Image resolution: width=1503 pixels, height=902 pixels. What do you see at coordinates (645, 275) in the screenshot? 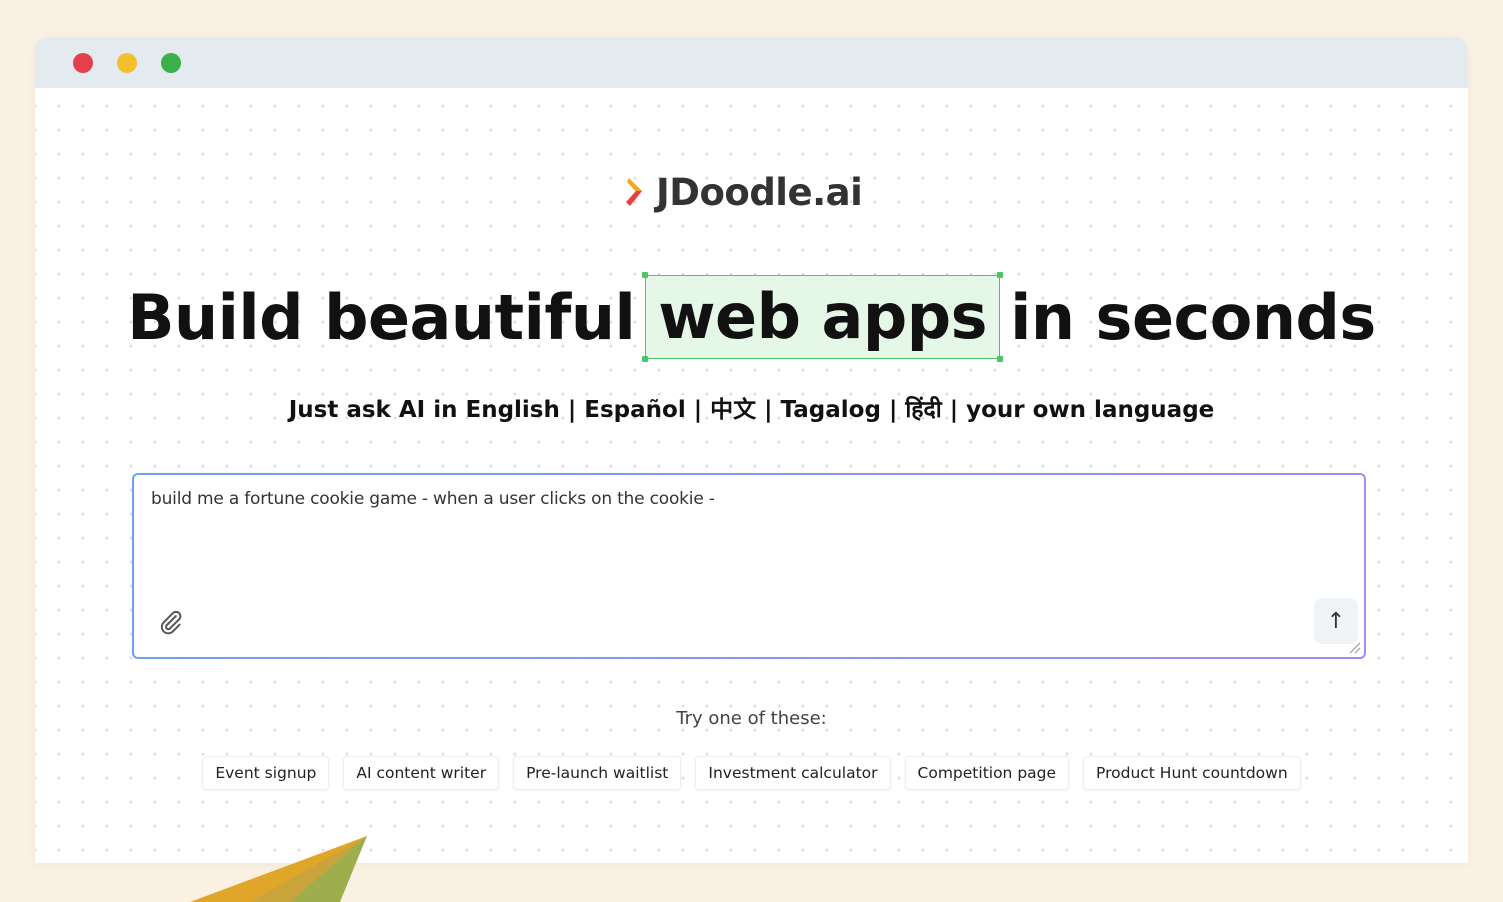
I see `selection-handle-top-left` at bounding box center [645, 275].